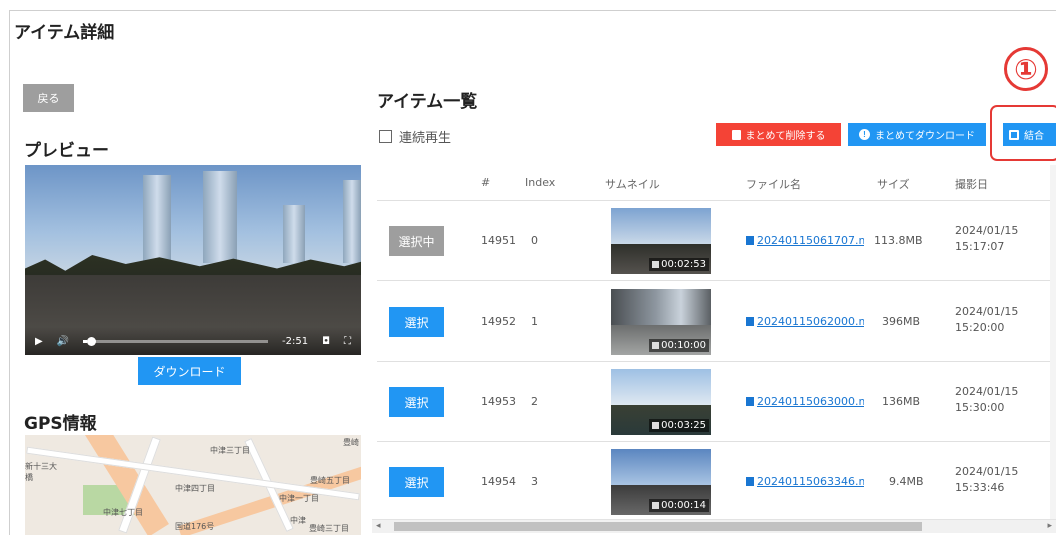 The image size is (1056, 535). Describe the element at coordinates (986, 320) in the screenshot. I see `row-date: 2024/01/15 15:20:00` at that location.